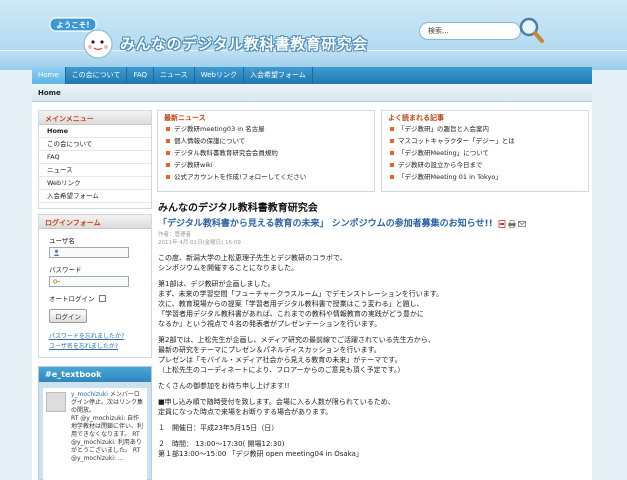  Describe the element at coordinates (72, 25) in the screenshot. I see `svg-text: ようこそ!` at that location.